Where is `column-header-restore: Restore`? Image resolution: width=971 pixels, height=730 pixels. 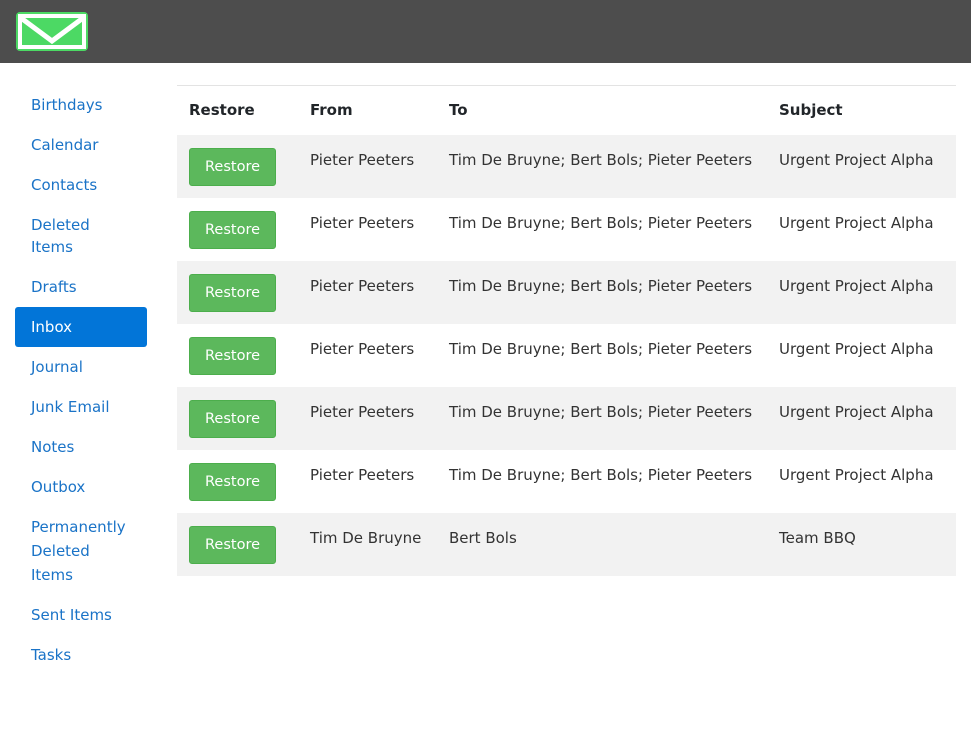
column-header-restore: Restore is located at coordinates (222, 110).